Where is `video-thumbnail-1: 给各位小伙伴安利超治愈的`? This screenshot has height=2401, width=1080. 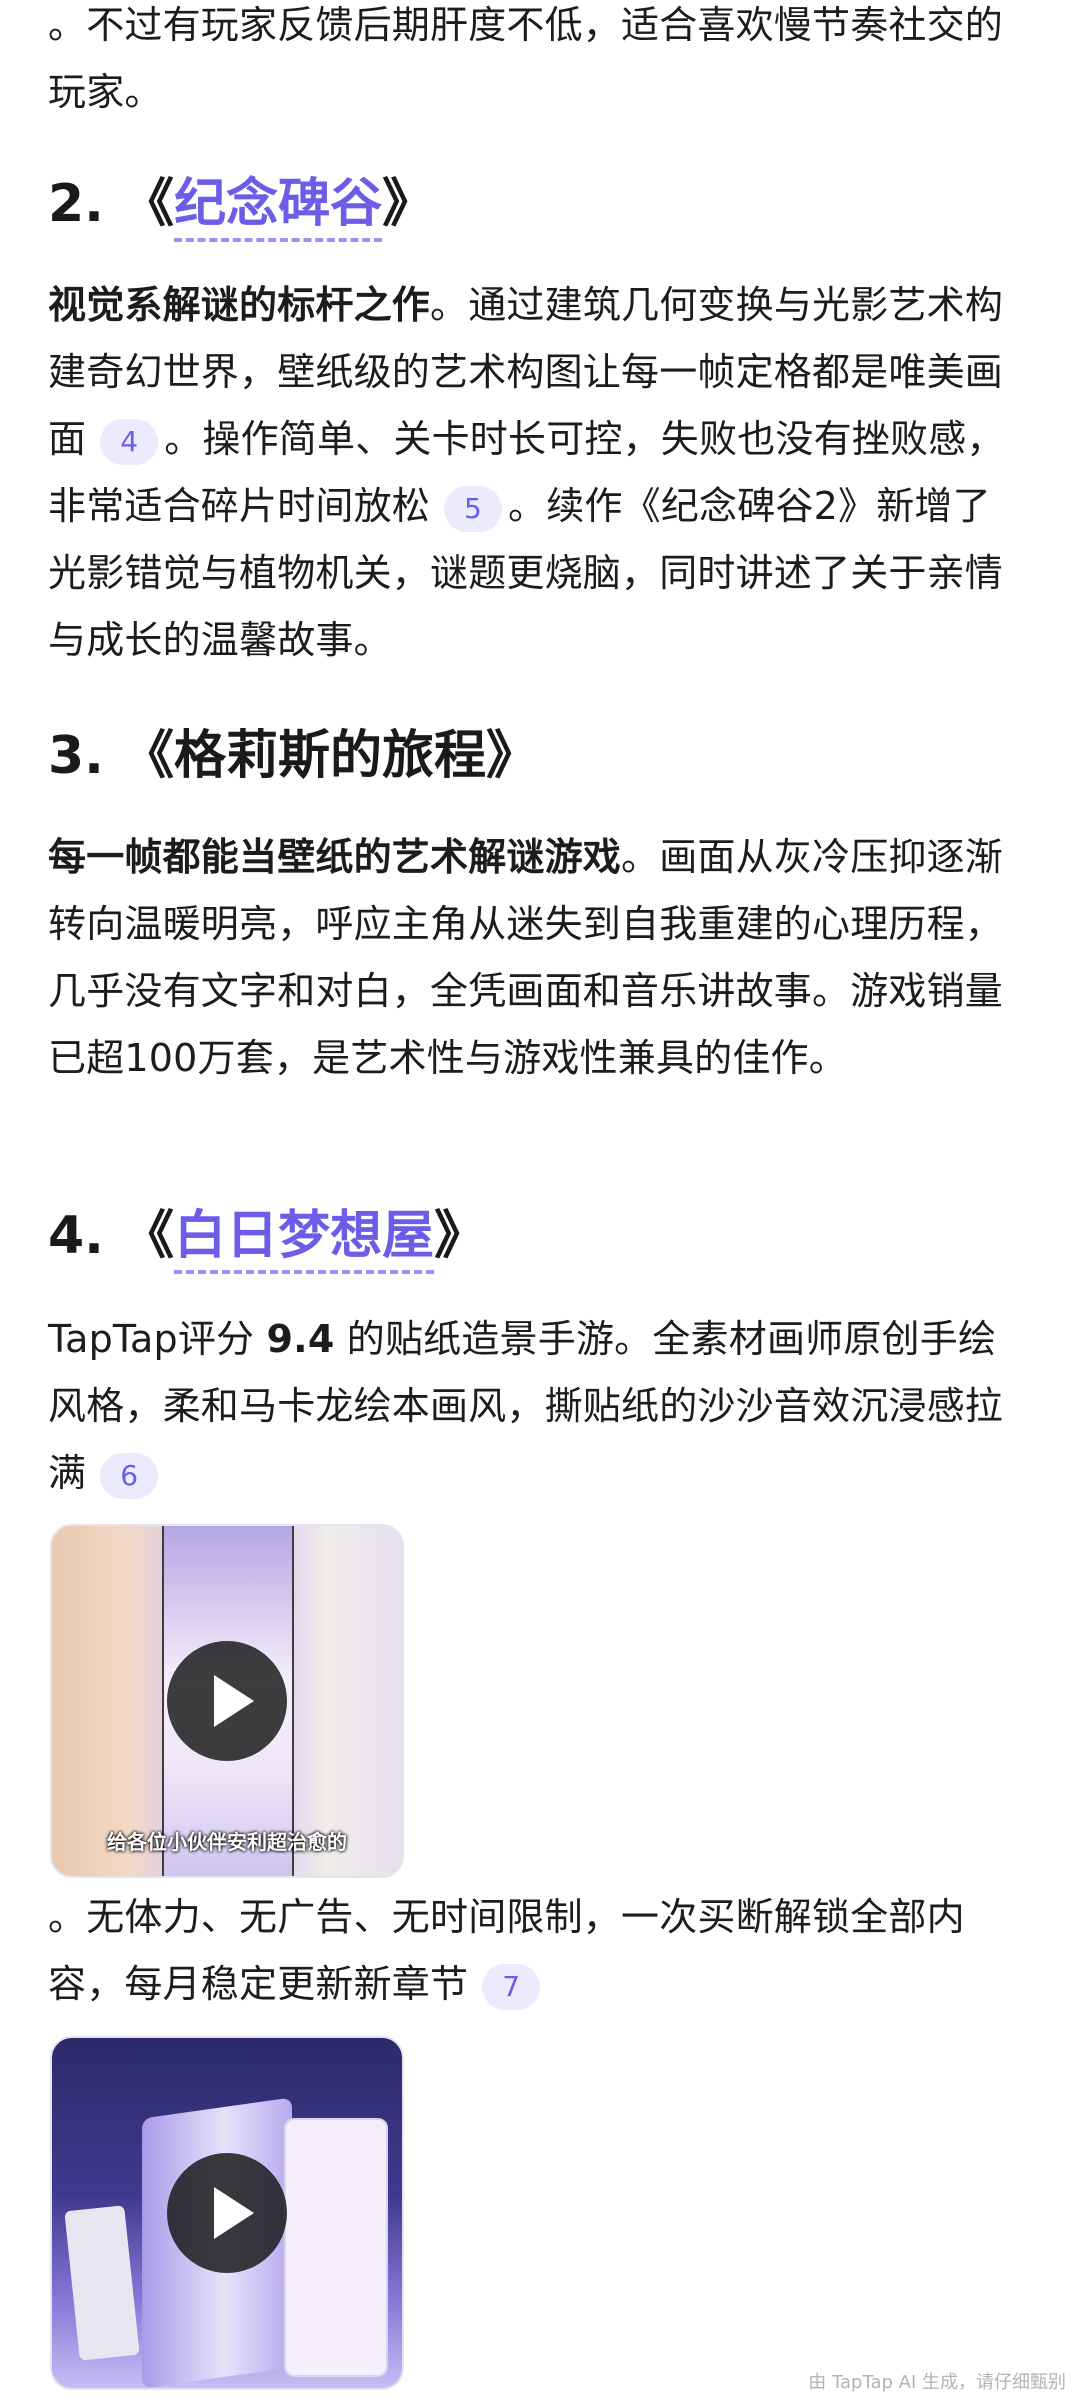
video-thumbnail-1: 给各位小伙伴安利超治愈的 is located at coordinates (227, 1701).